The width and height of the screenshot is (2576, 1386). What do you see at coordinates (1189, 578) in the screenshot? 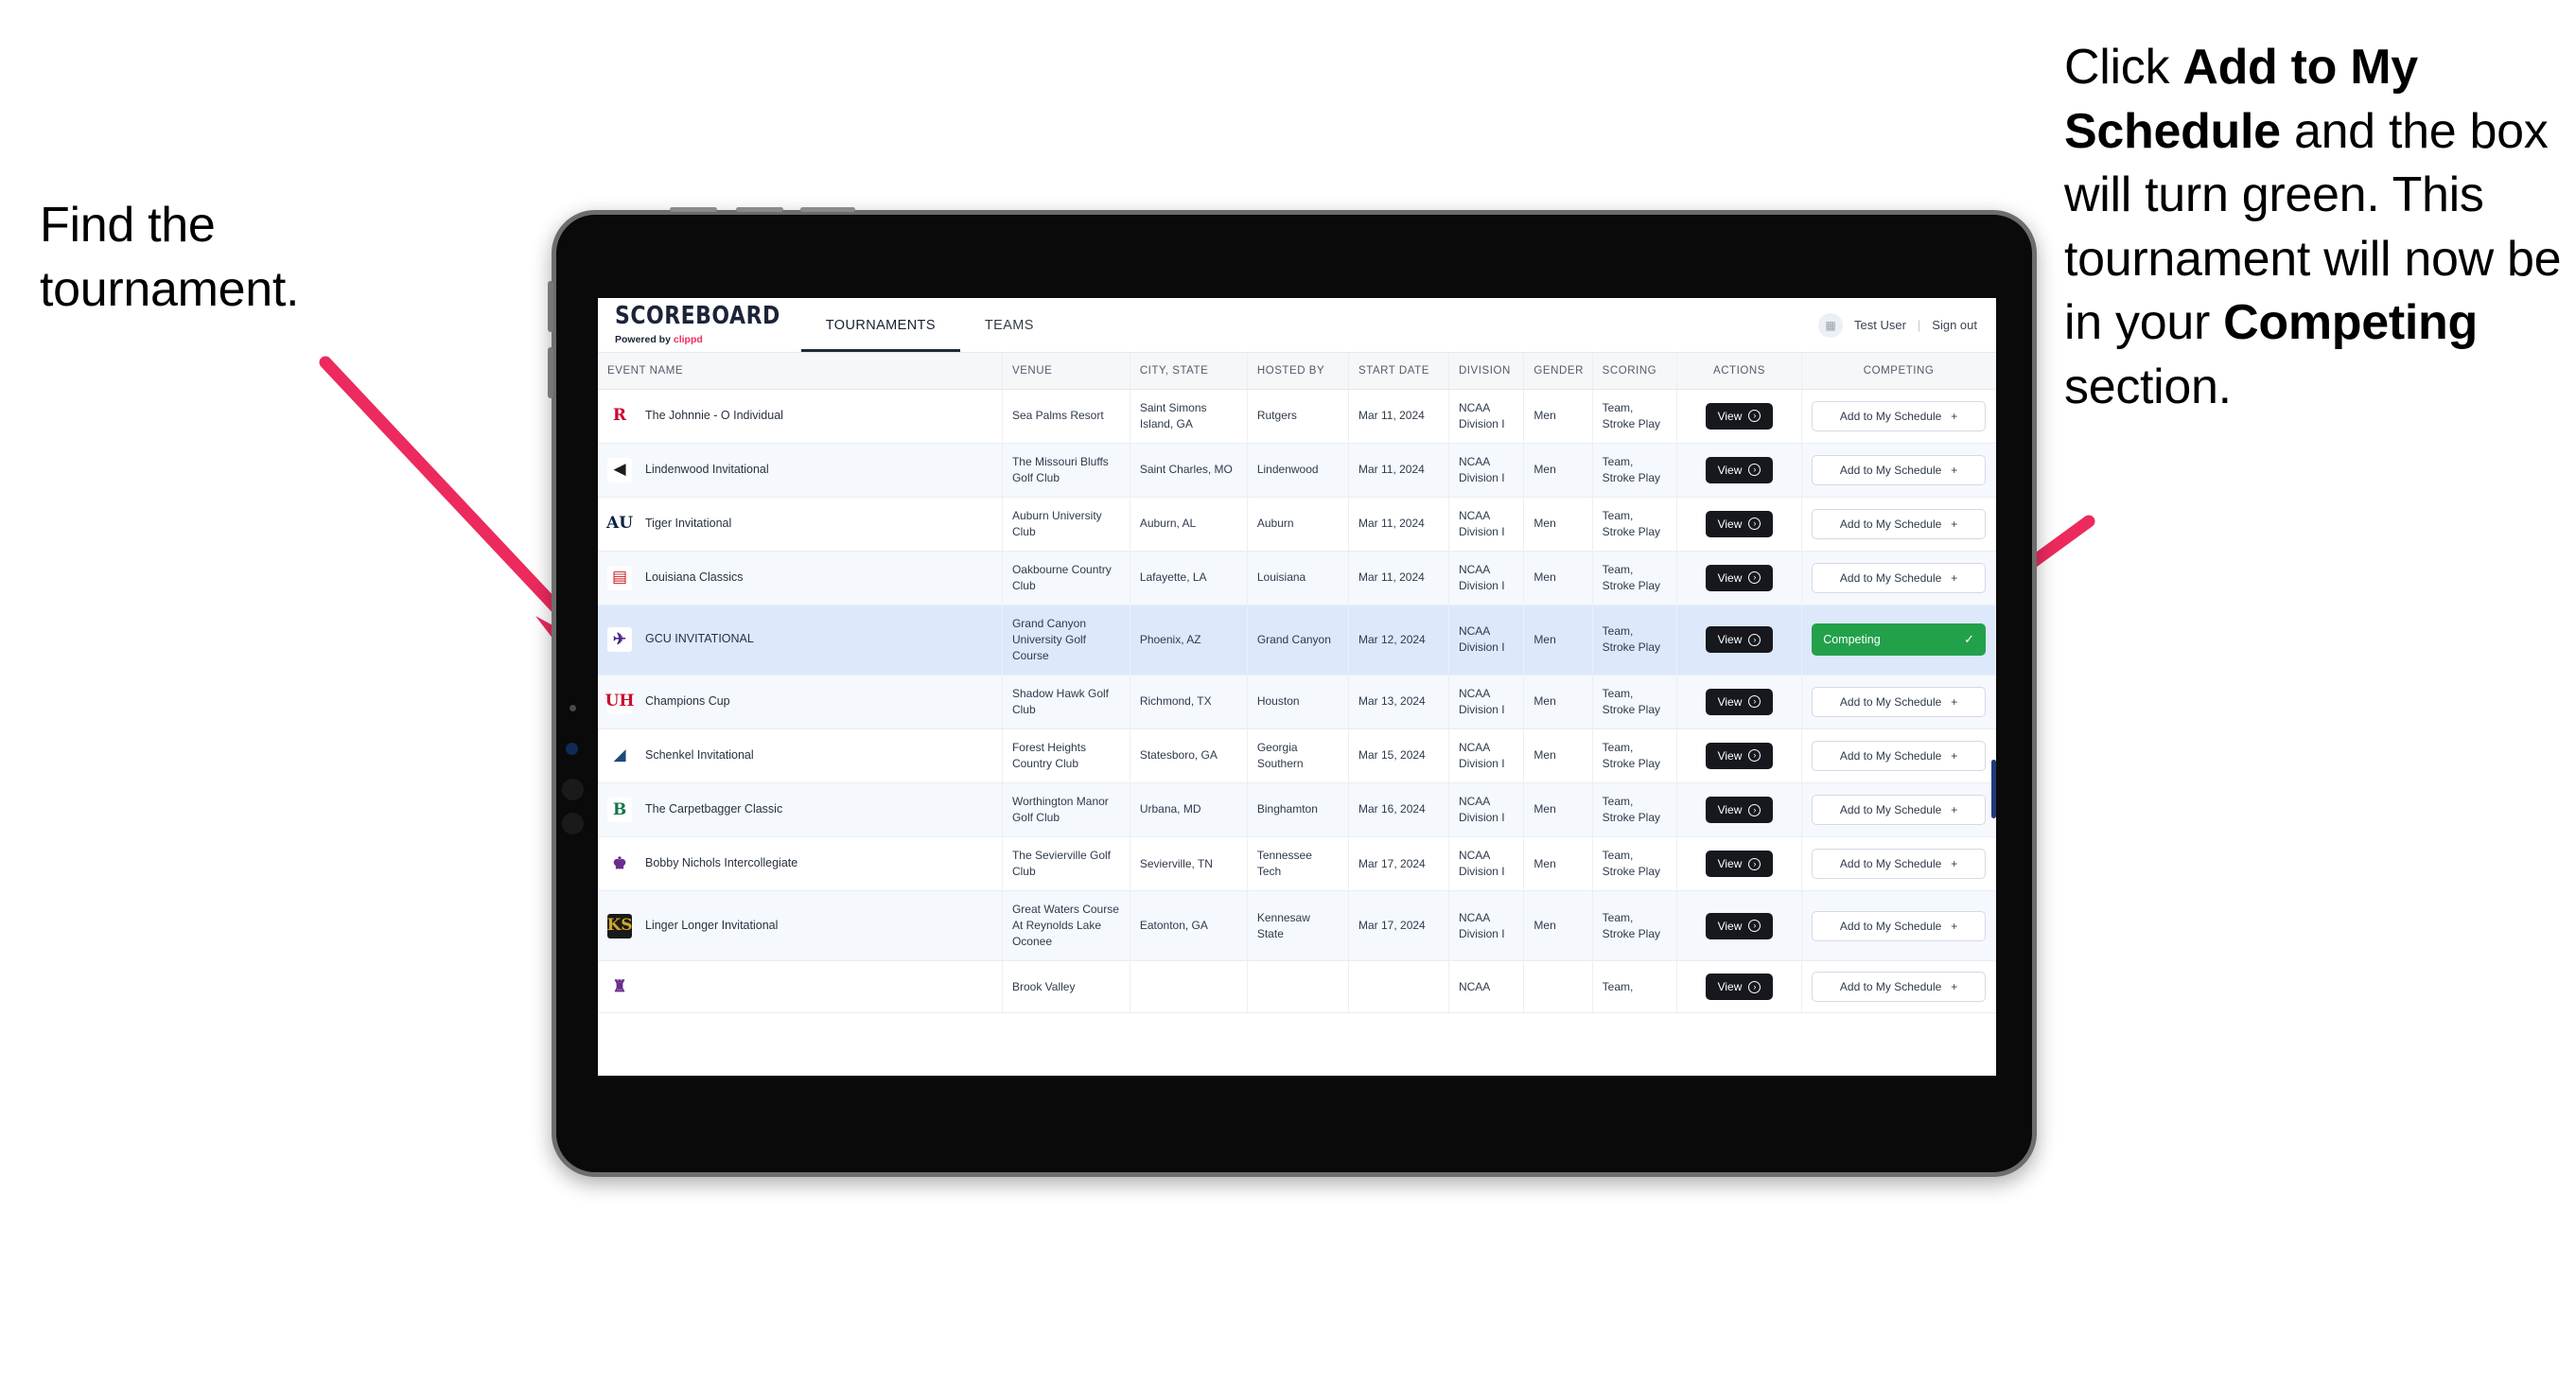
I see `cell-city-state: Lafayette, LA` at bounding box center [1189, 578].